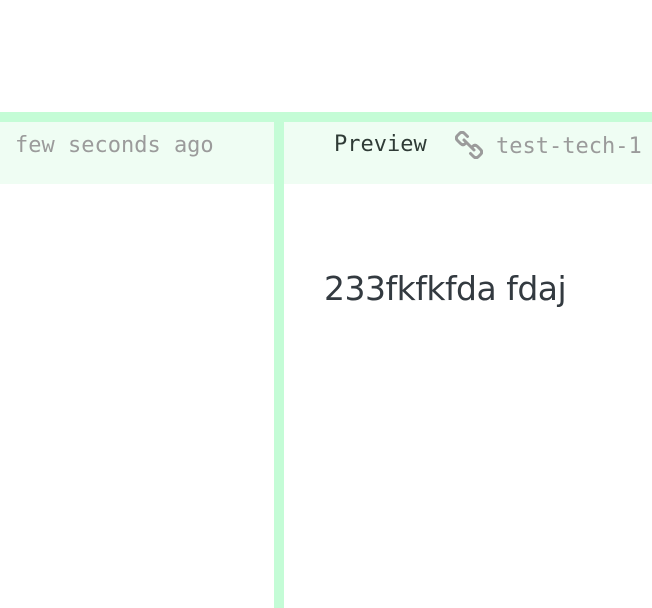  I want to click on link-icon, so click(469, 145).